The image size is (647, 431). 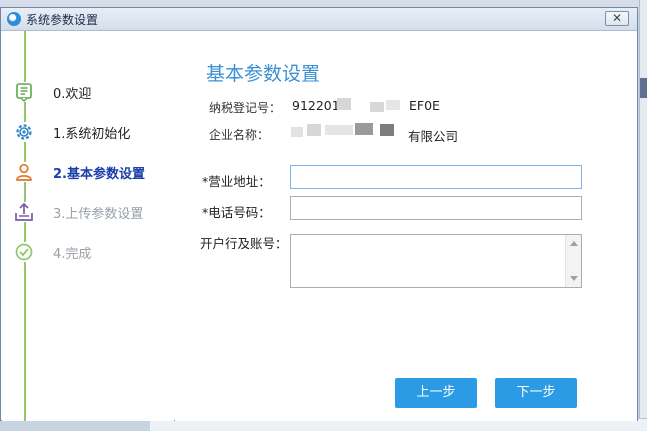 I want to click on scroll-up-icon, so click(x=574, y=243).